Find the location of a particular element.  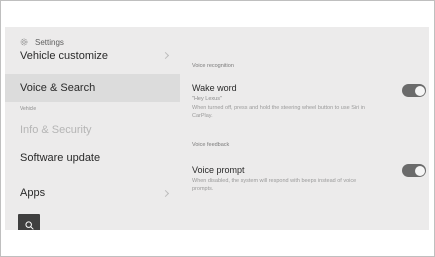

sidebar-item-info-security: Info & Security is located at coordinates (92, 130).